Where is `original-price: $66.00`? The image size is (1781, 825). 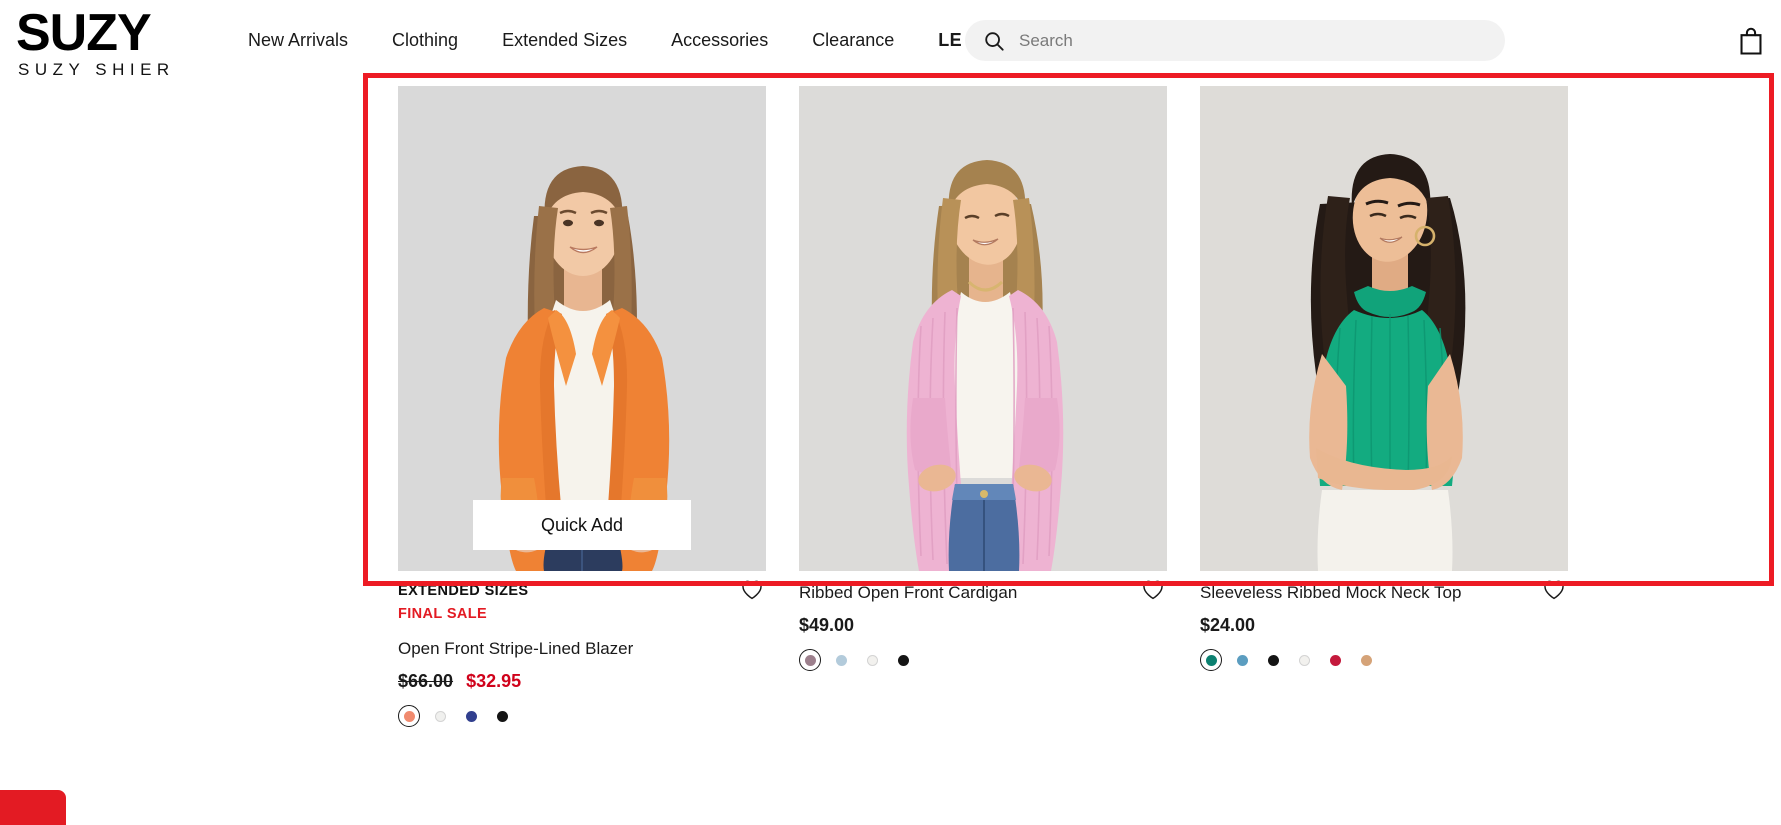 original-price: $66.00 is located at coordinates (426, 681).